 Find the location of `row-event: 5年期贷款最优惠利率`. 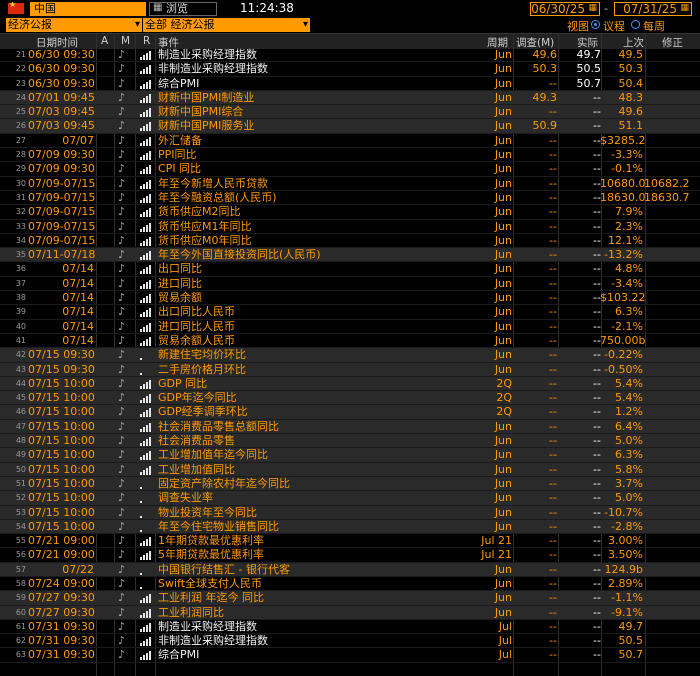

row-event: 5年期贷款最优惠利率 is located at coordinates (318, 555).